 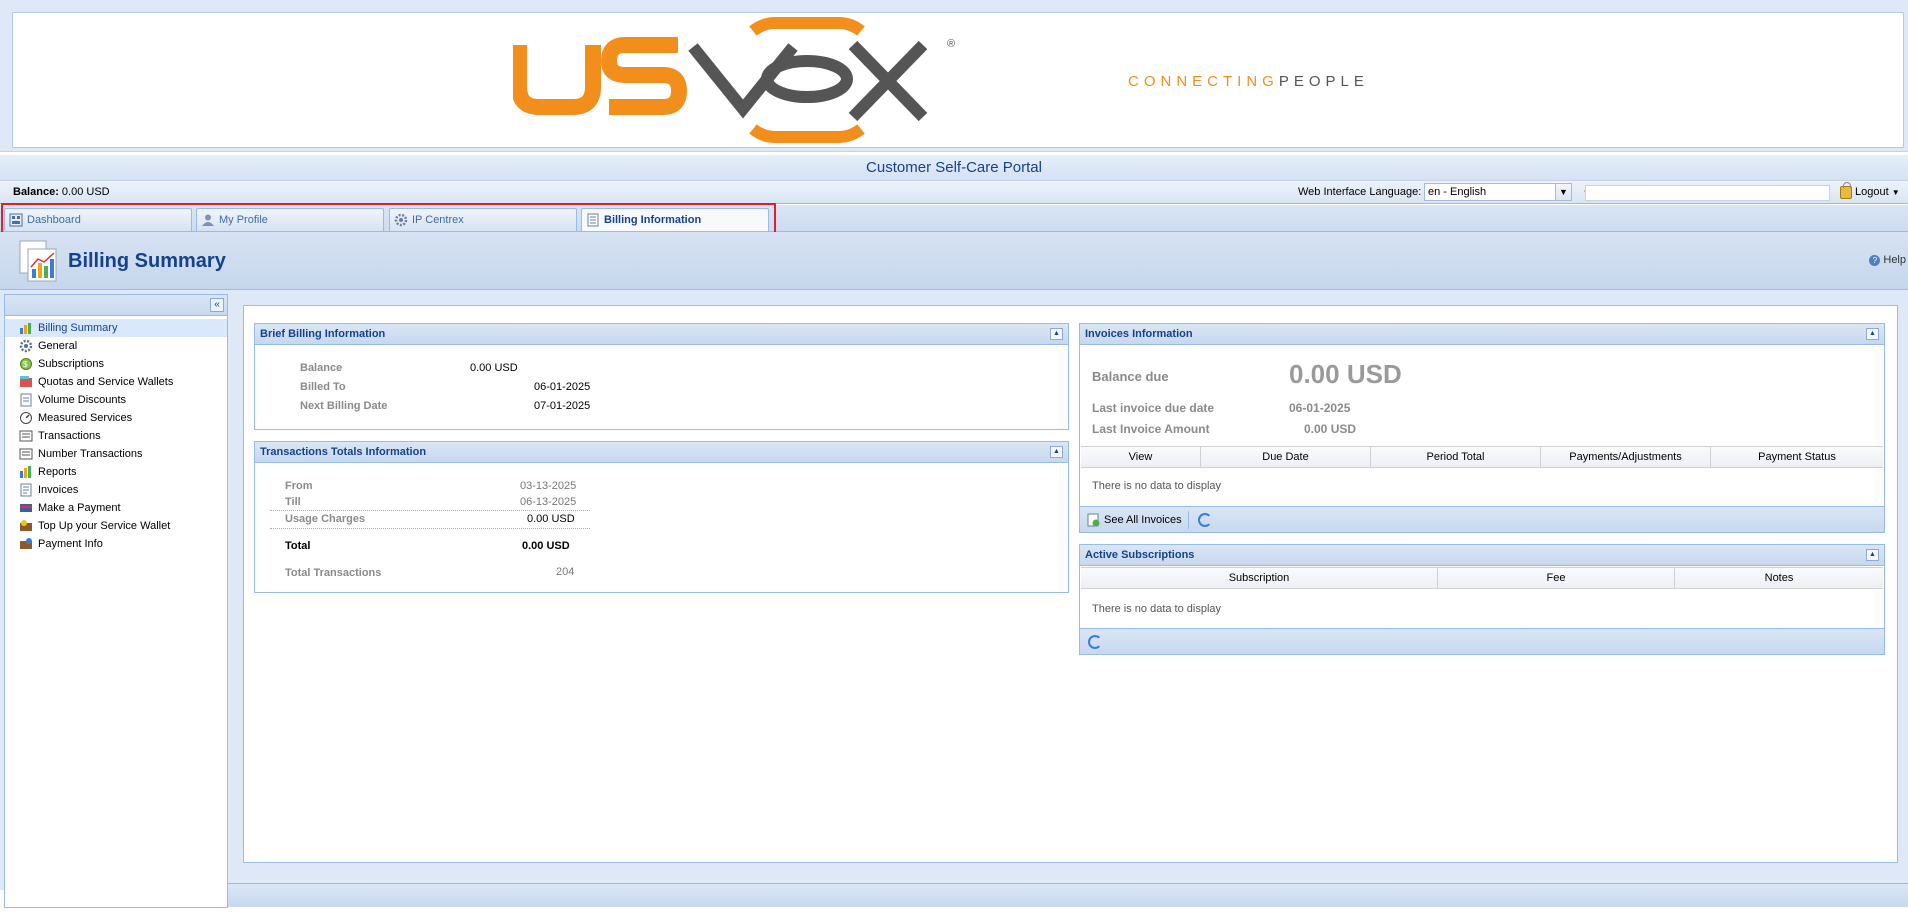 I want to click on sidebar-item-label: Reports, so click(x=57, y=472).